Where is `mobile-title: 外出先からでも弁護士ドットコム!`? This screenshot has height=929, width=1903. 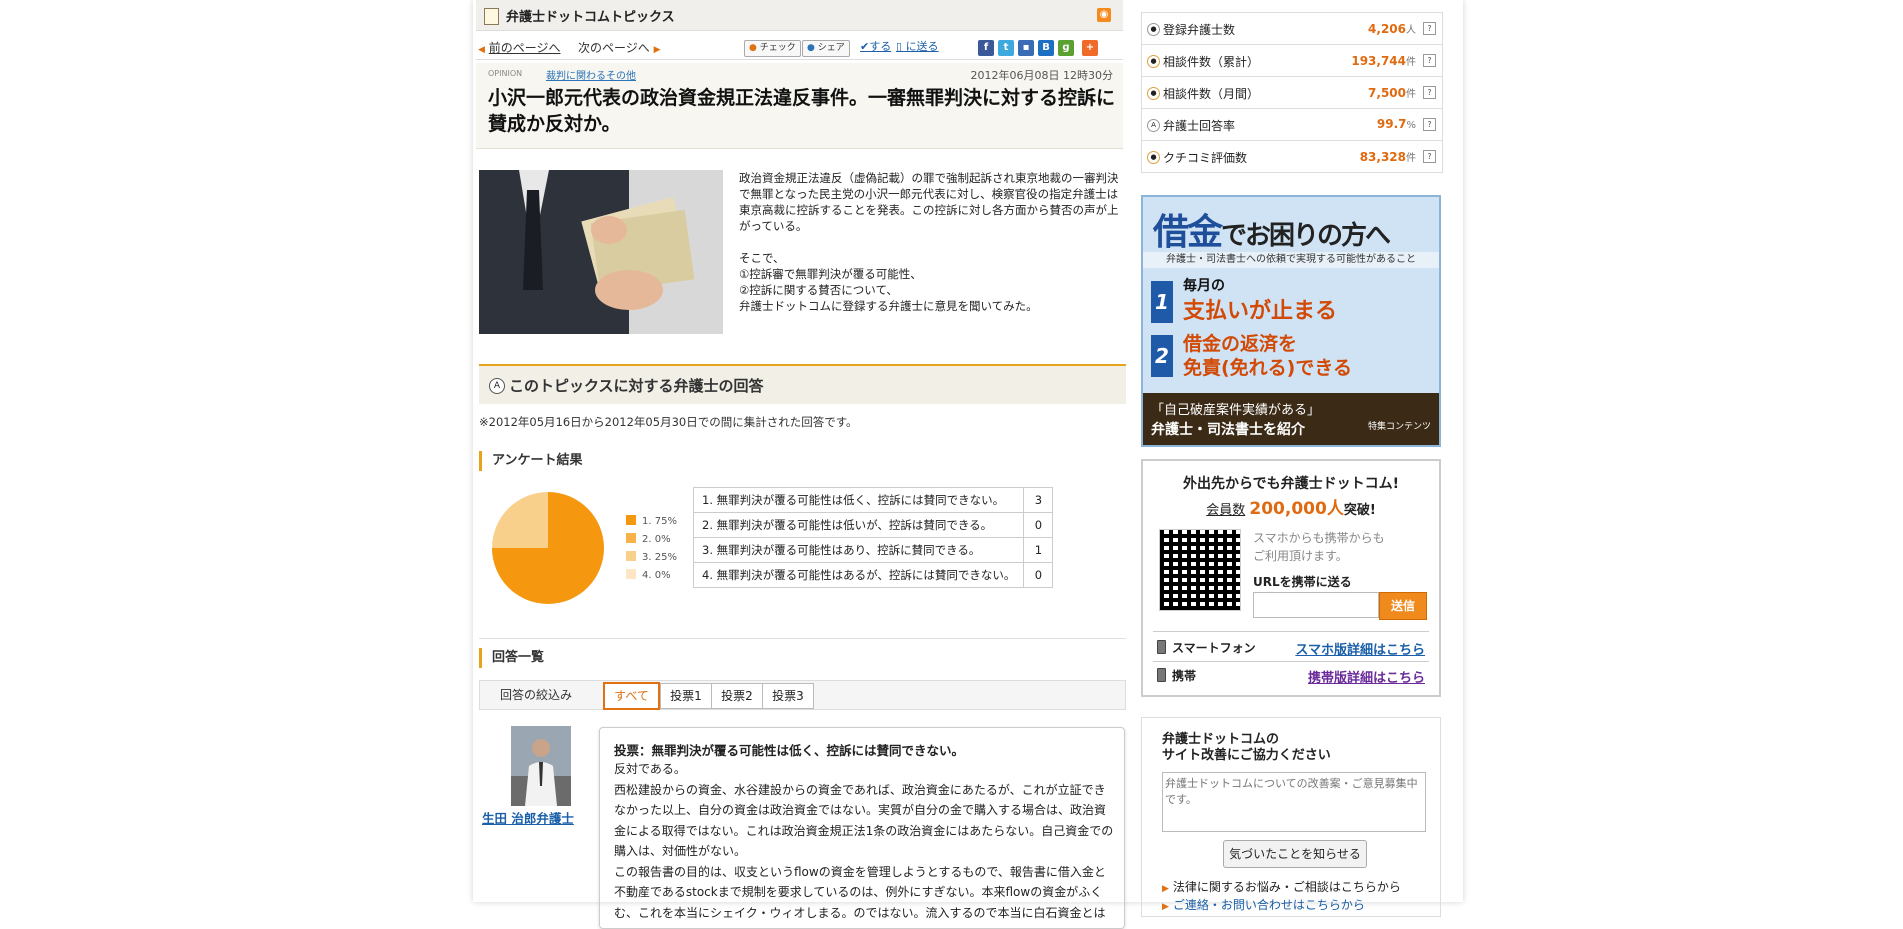
mobile-title: 外出先からでも弁護士ドットコム! is located at coordinates (1291, 484).